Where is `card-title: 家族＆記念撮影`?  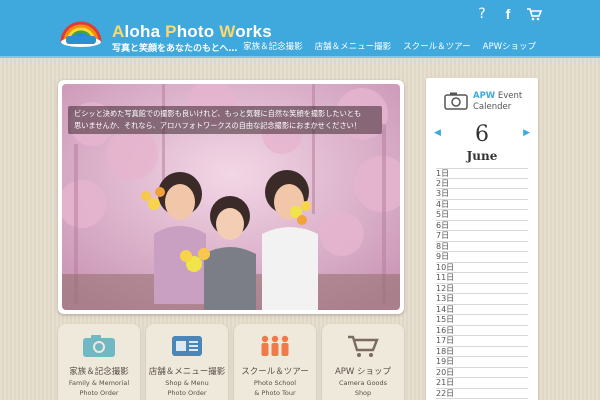 card-title: 家族＆記念撮影 is located at coordinates (99, 372).